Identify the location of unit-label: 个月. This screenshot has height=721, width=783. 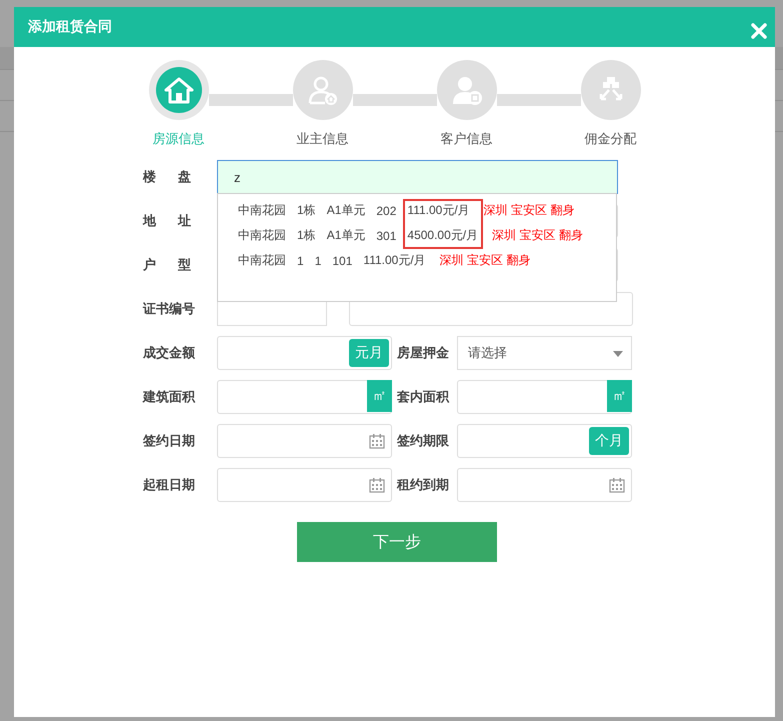
(609, 441).